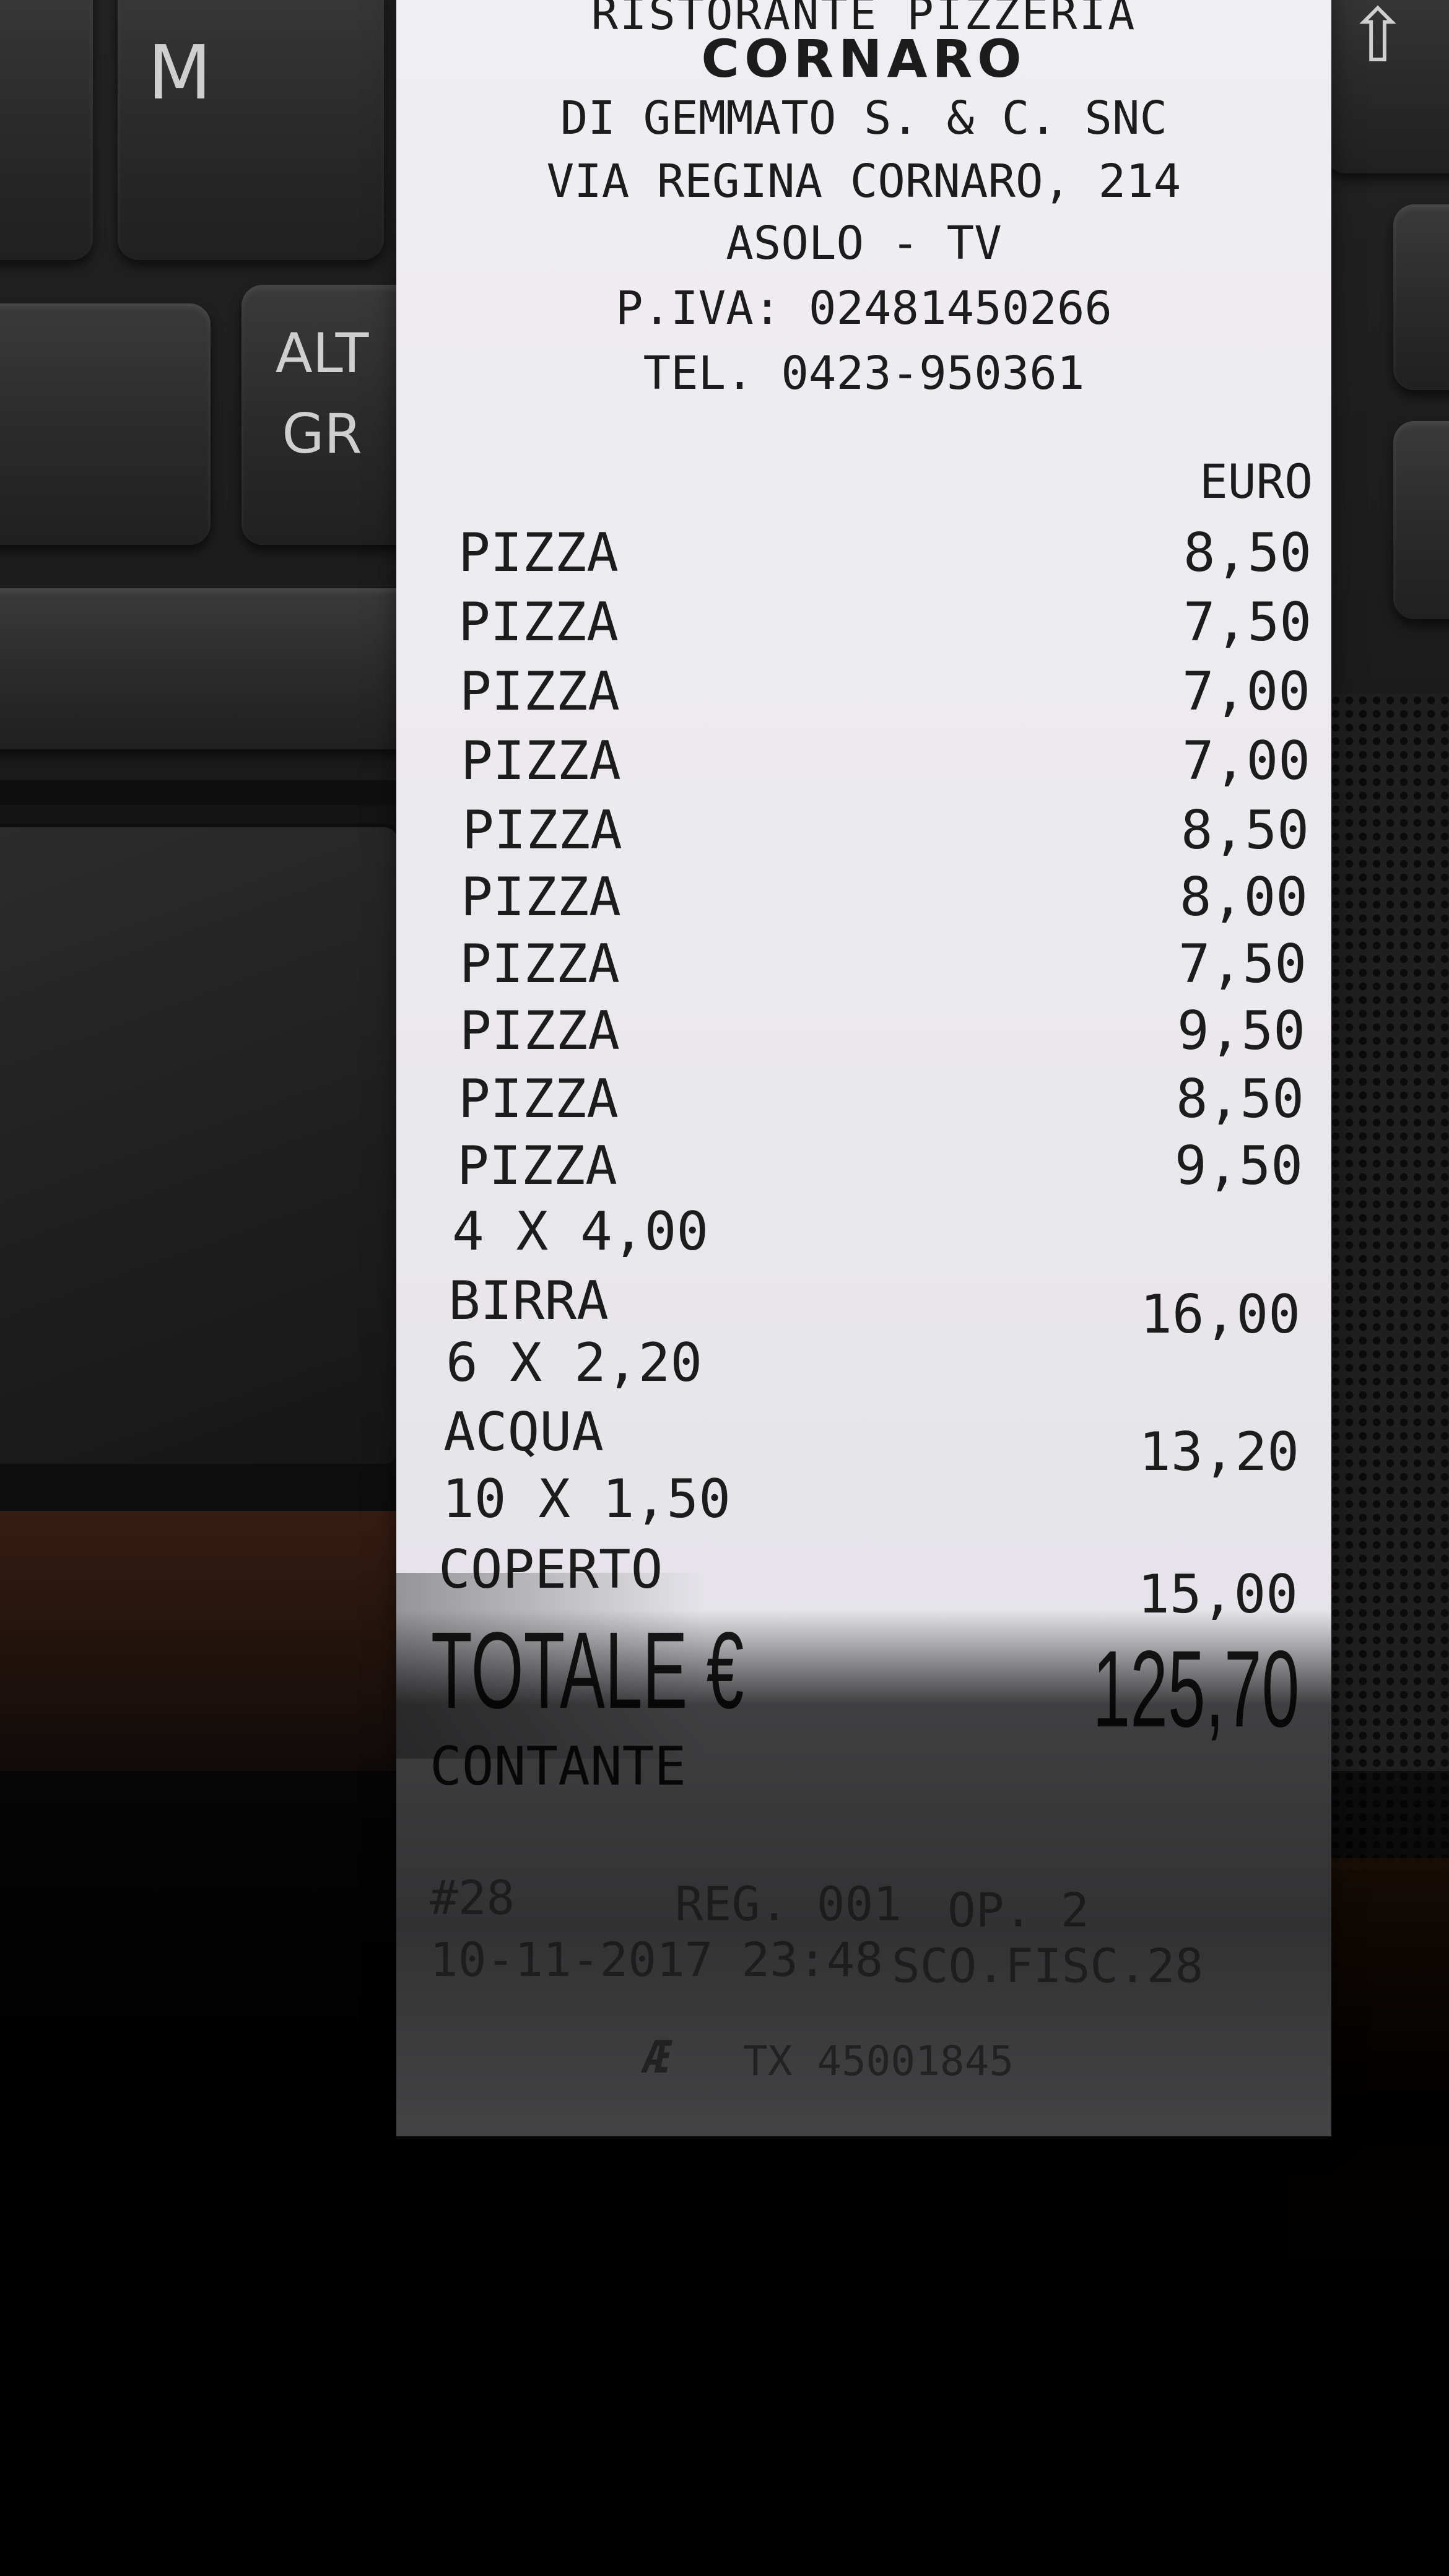 The height and width of the screenshot is (2576, 1449). What do you see at coordinates (105, 424) in the screenshot?
I see `key-left-of-altgr` at bounding box center [105, 424].